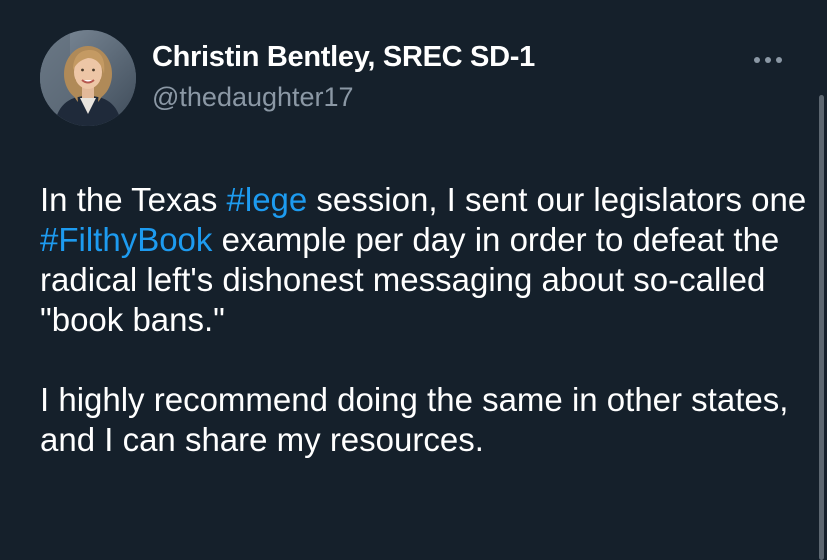 The width and height of the screenshot is (827, 560). I want to click on more-horizontal-icon, so click(768, 60).